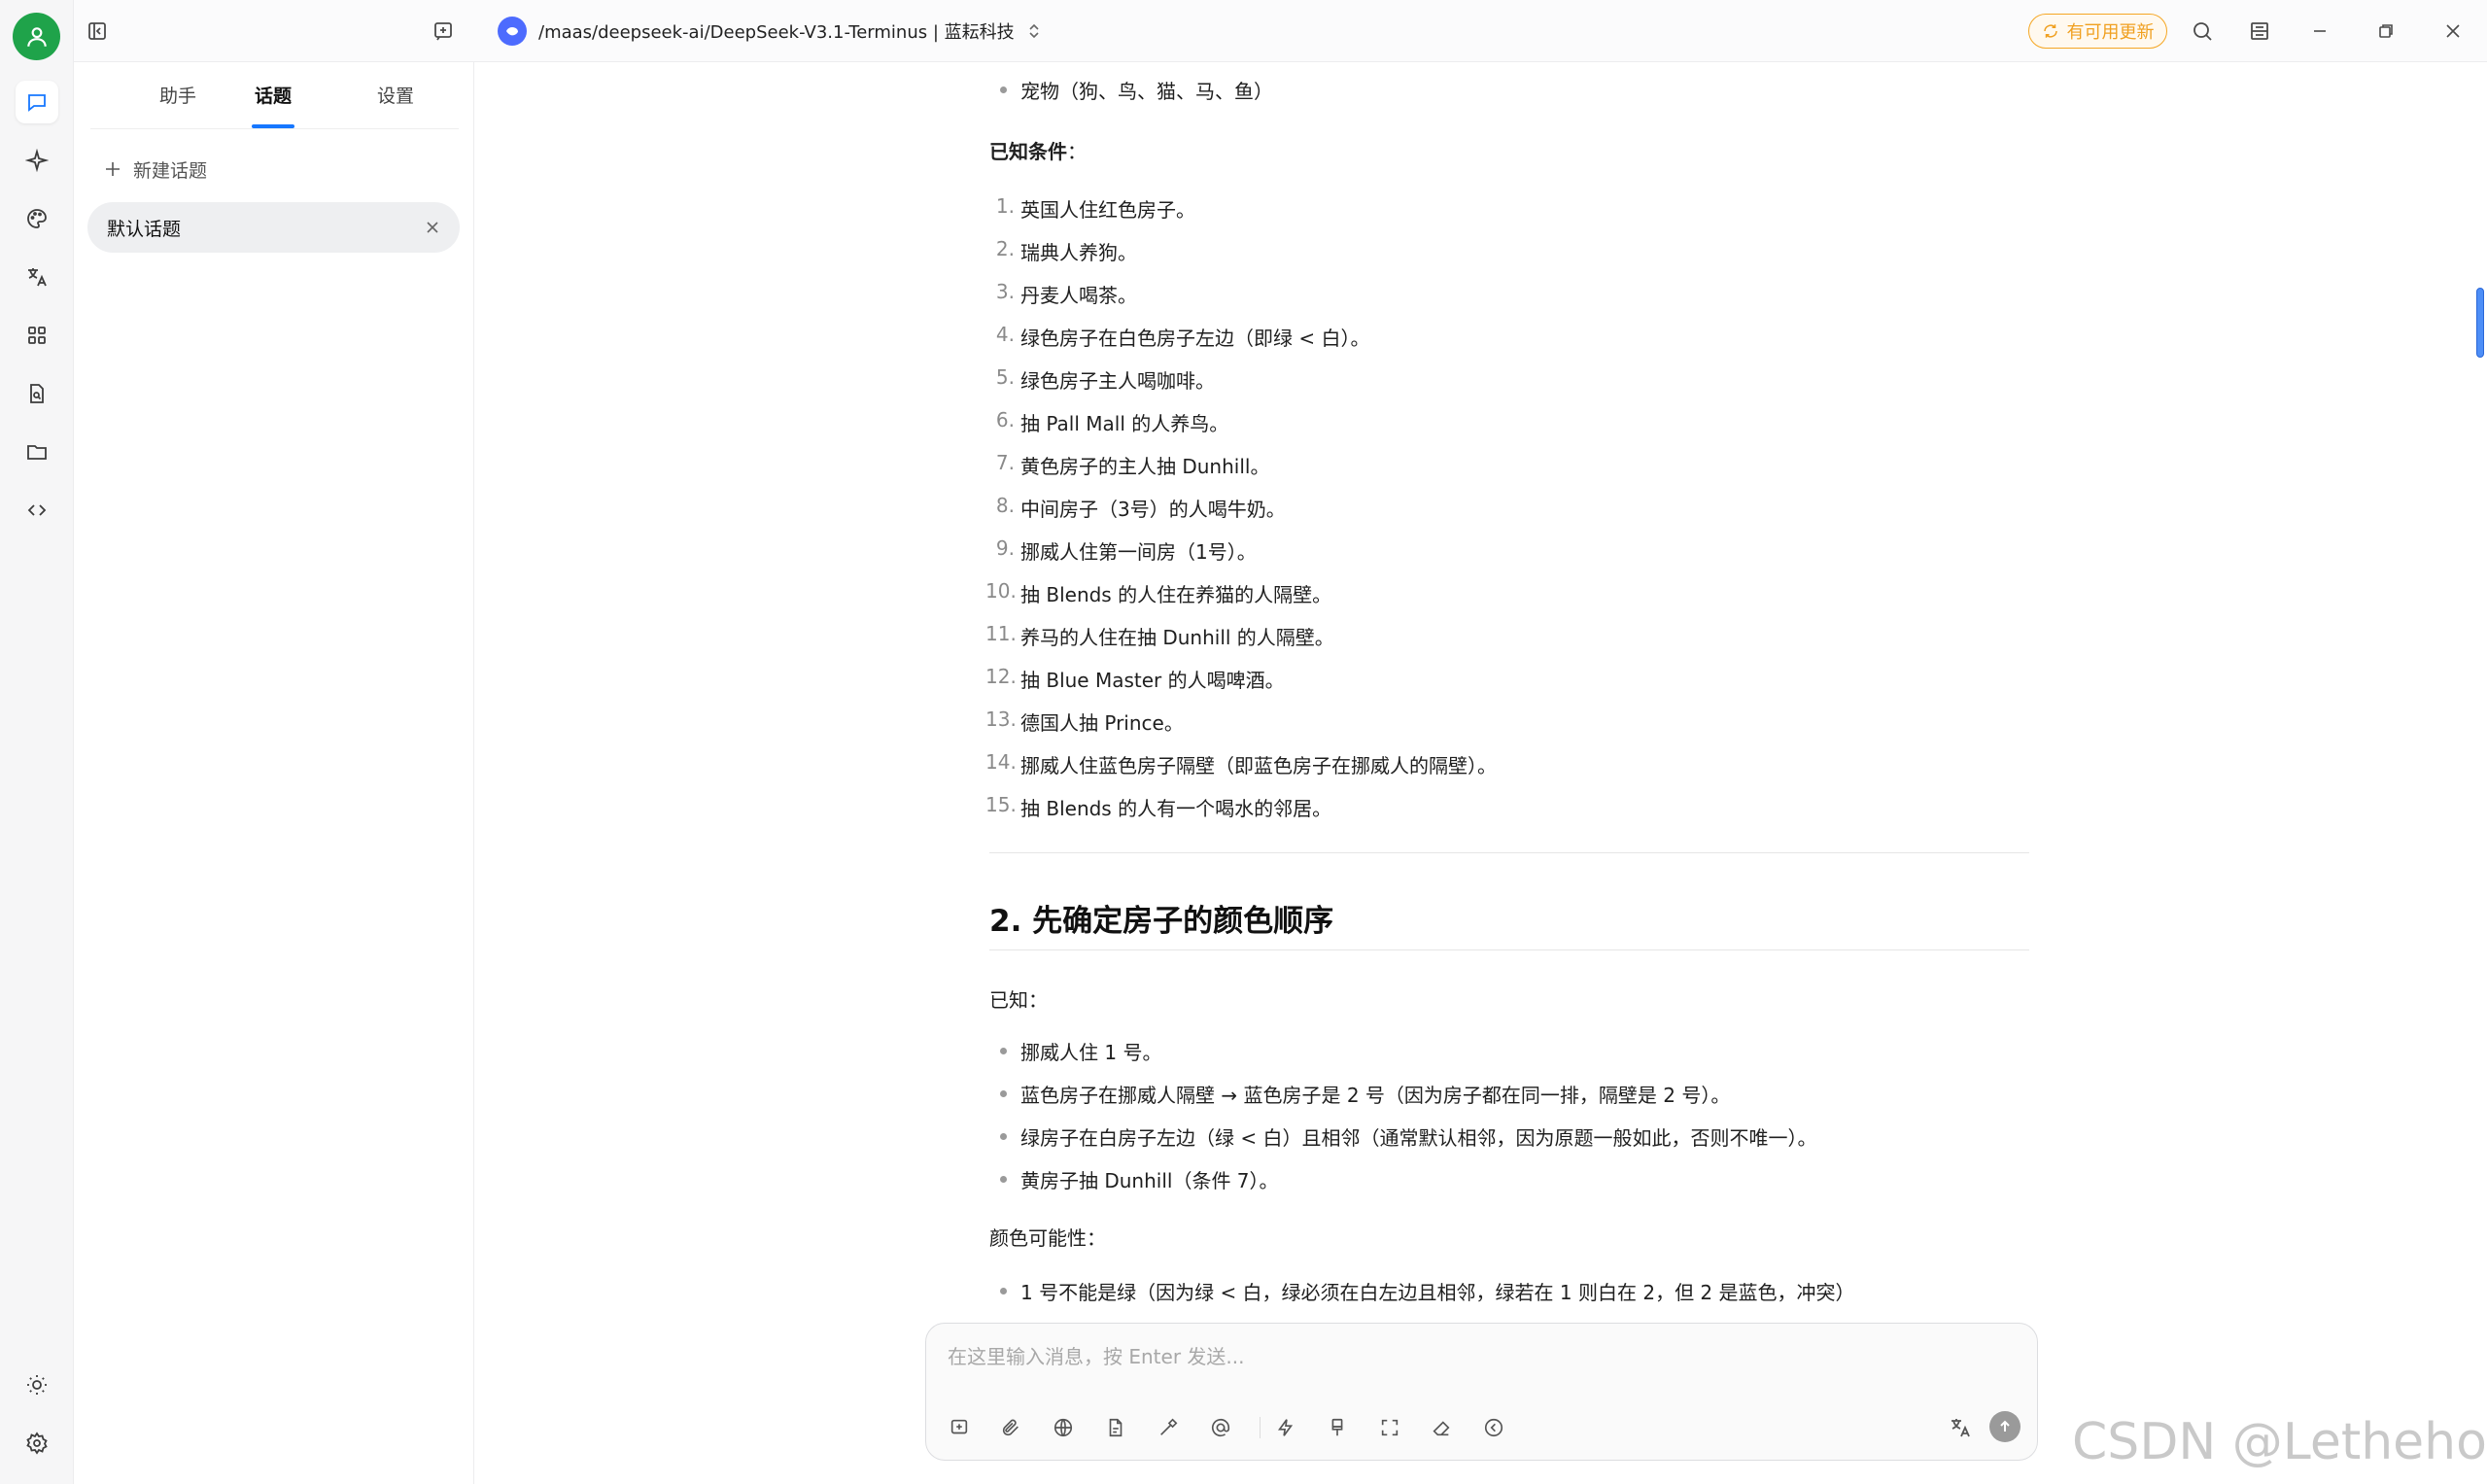 The image size is (2487, 1484). What do you see at coordinates (1005, 419) in the screenshot?
I see `list-item-number: 6.` at bounding box center [1005, 419].